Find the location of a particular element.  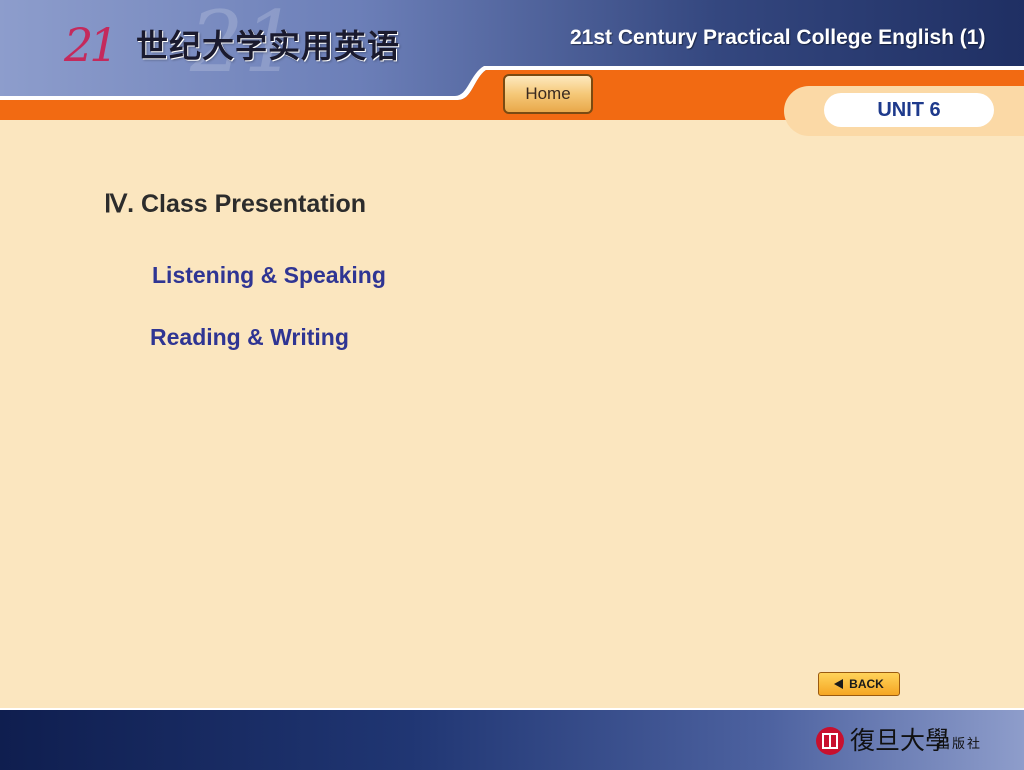

publisher-suffix: 出版社 is located at coordinates (960, 744).